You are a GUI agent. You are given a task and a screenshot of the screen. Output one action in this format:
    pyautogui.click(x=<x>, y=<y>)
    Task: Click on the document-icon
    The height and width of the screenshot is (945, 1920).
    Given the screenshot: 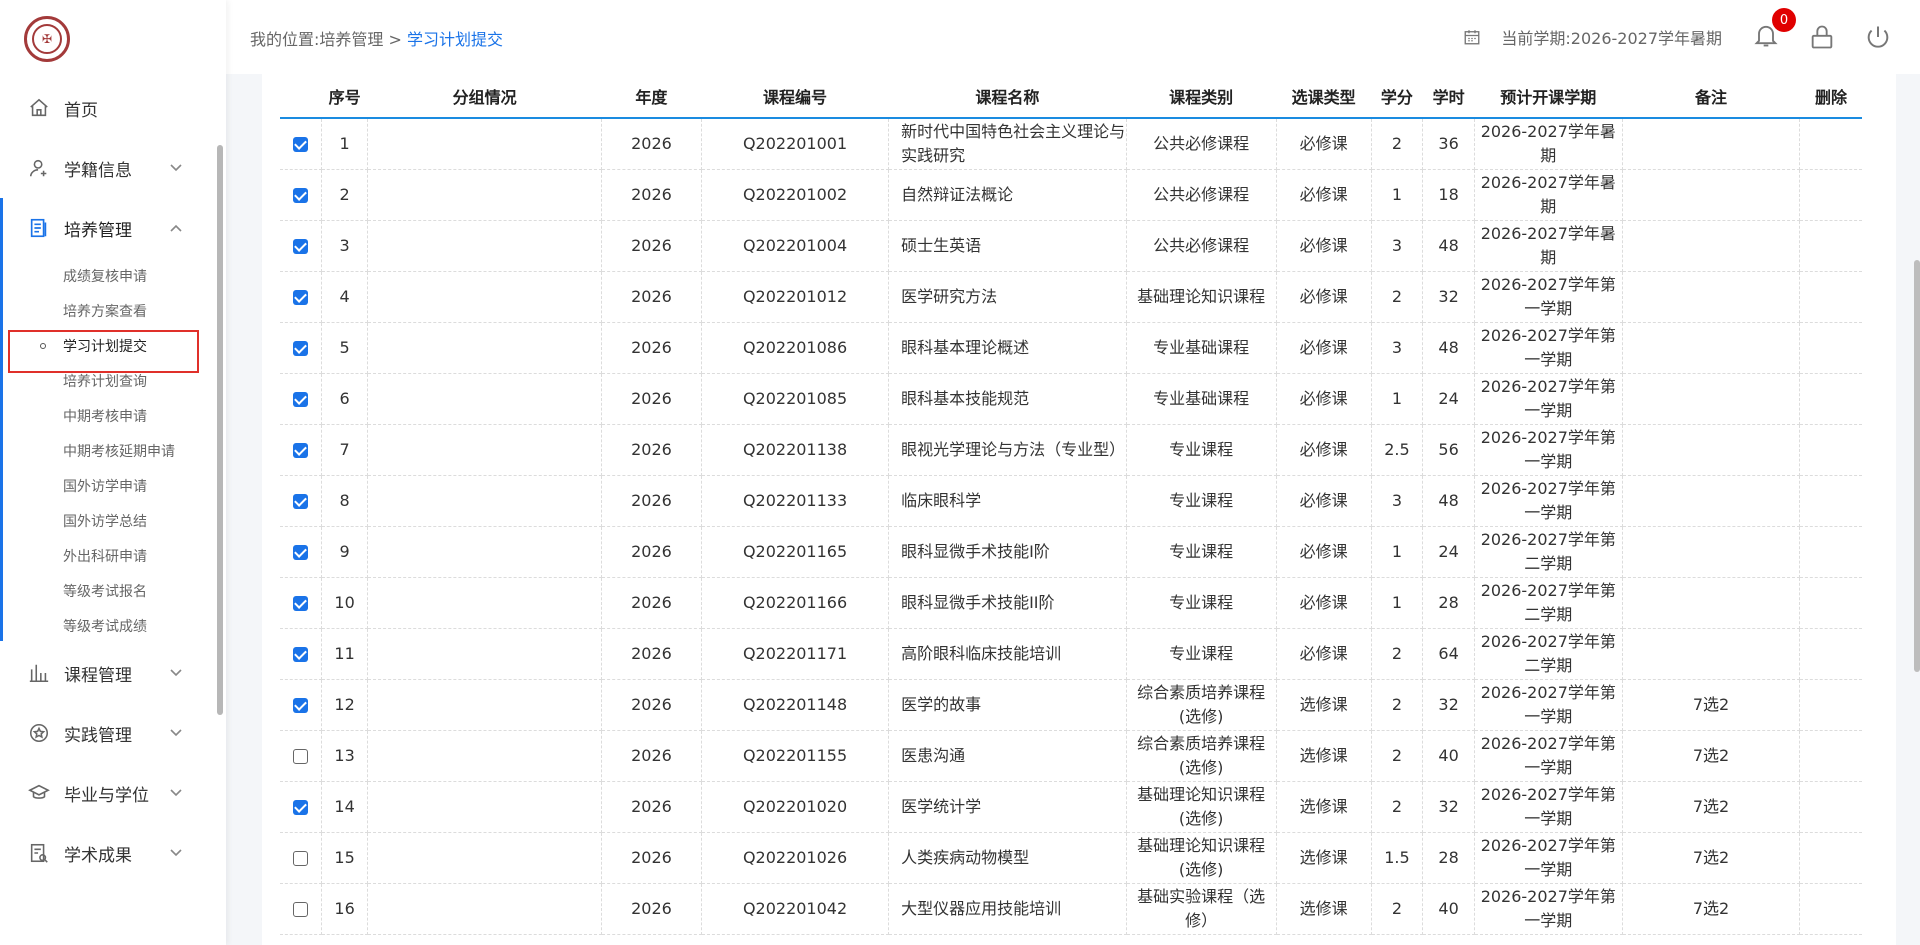 What is the action you would take?
    pyautogui.click(x=39, y=228)
    